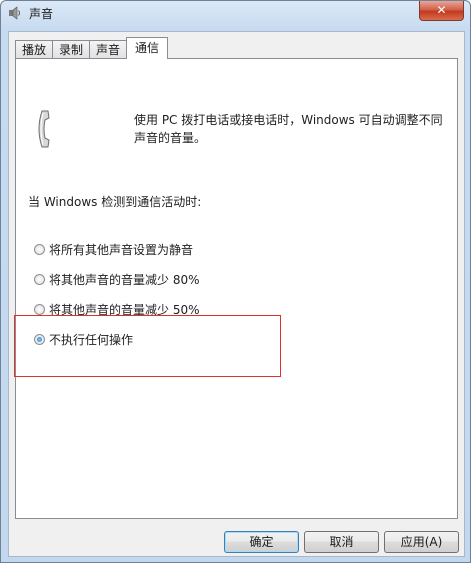 The height and width of the screenshot is (563, 471). What do you see at coordinates (124, 280) in the screenshot?
I see `option-label: 将其他声音的音量减少 80%` at bounding box center [124, 280].